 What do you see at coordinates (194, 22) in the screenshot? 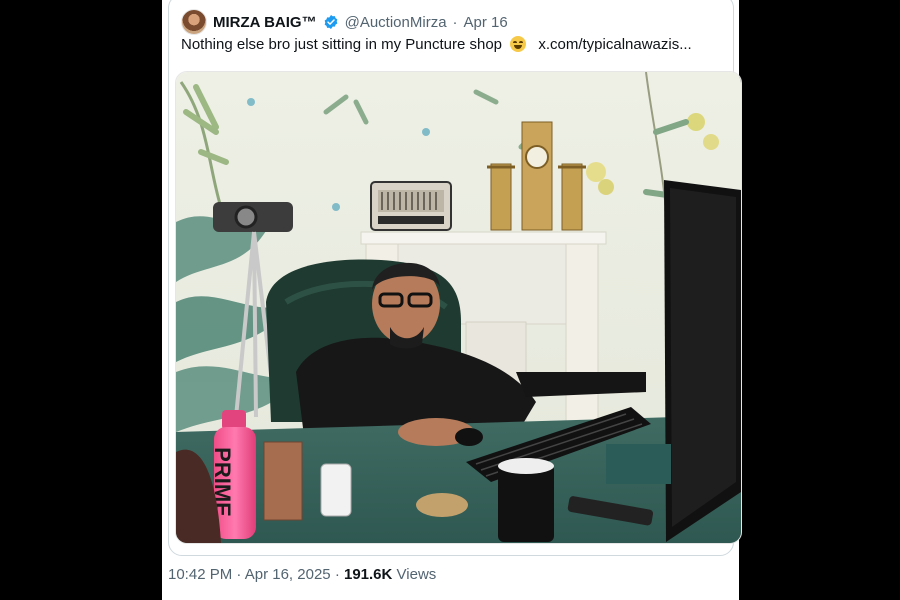
I see `avatar` at bounding box center [194, 22].